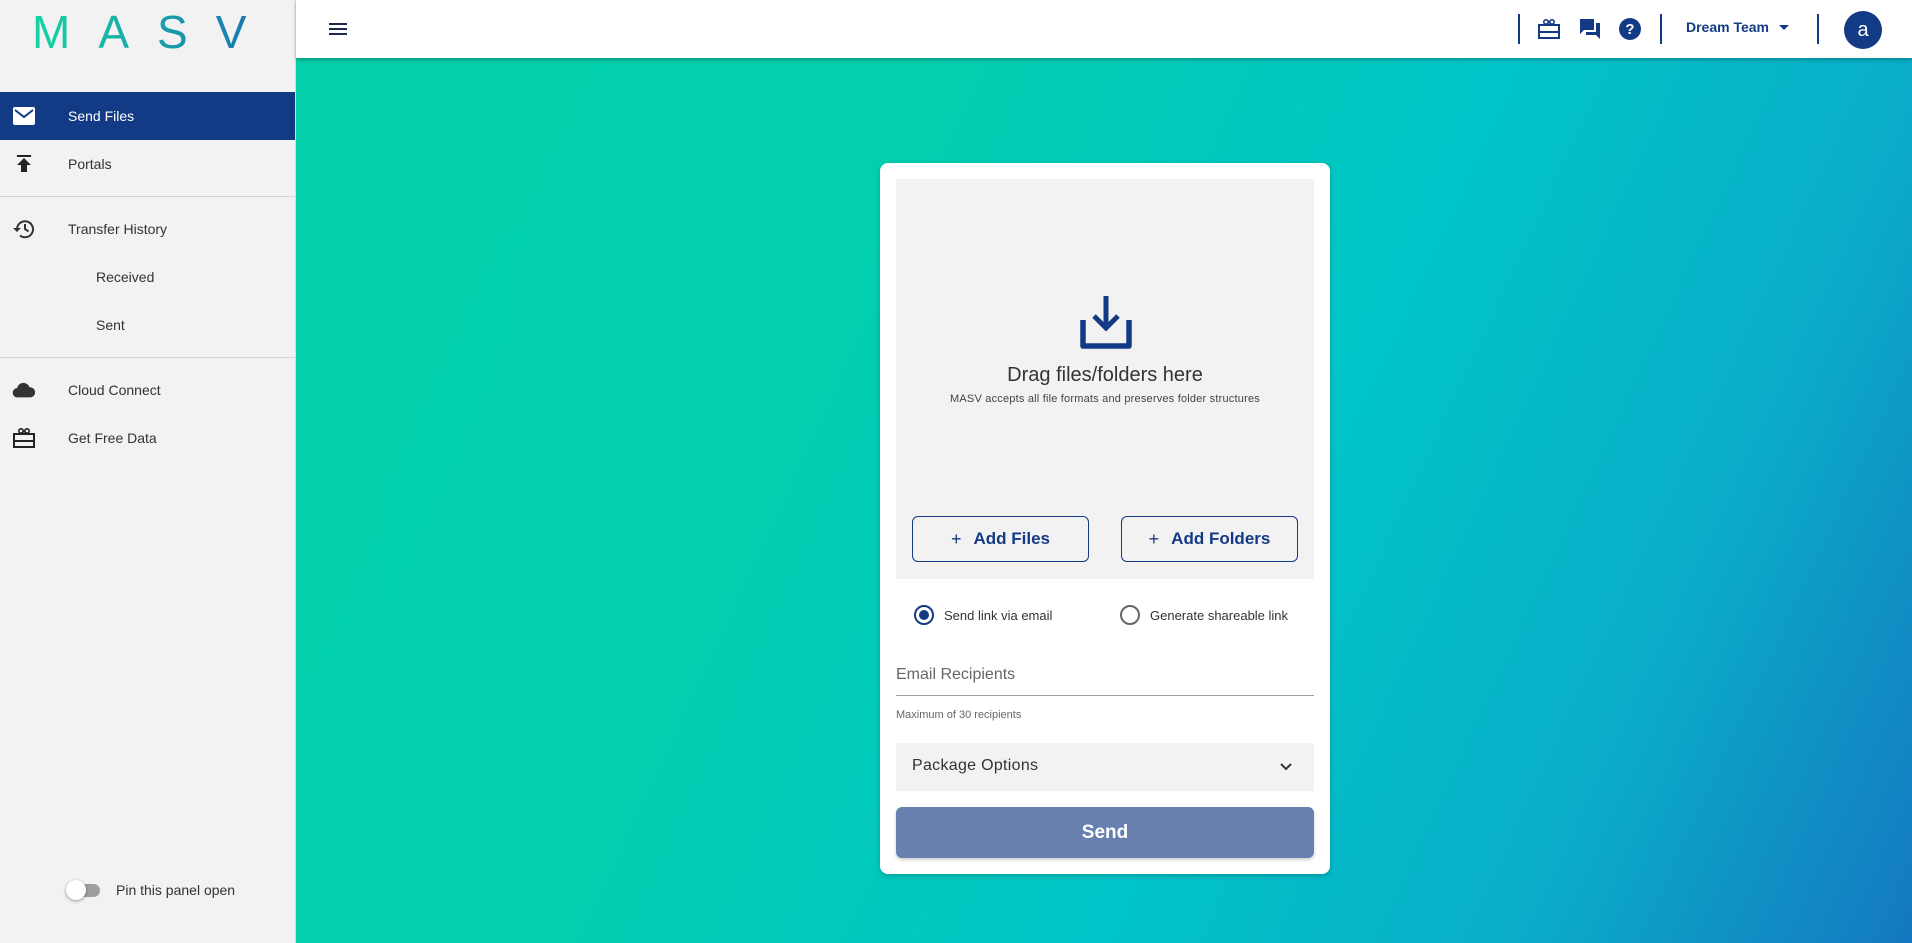  Describe the element at coordinates (125, 277) in the screenshot. I see `sidebar-item-label: Received` at that location.